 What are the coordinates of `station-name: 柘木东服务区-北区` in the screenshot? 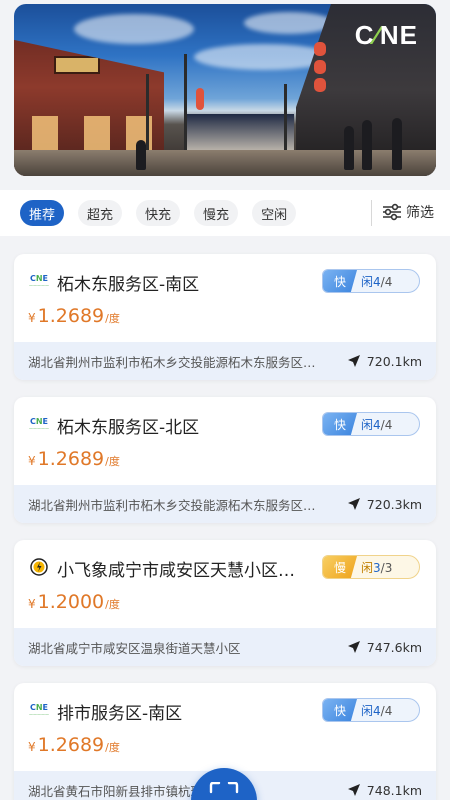 It's located at (128, 428).